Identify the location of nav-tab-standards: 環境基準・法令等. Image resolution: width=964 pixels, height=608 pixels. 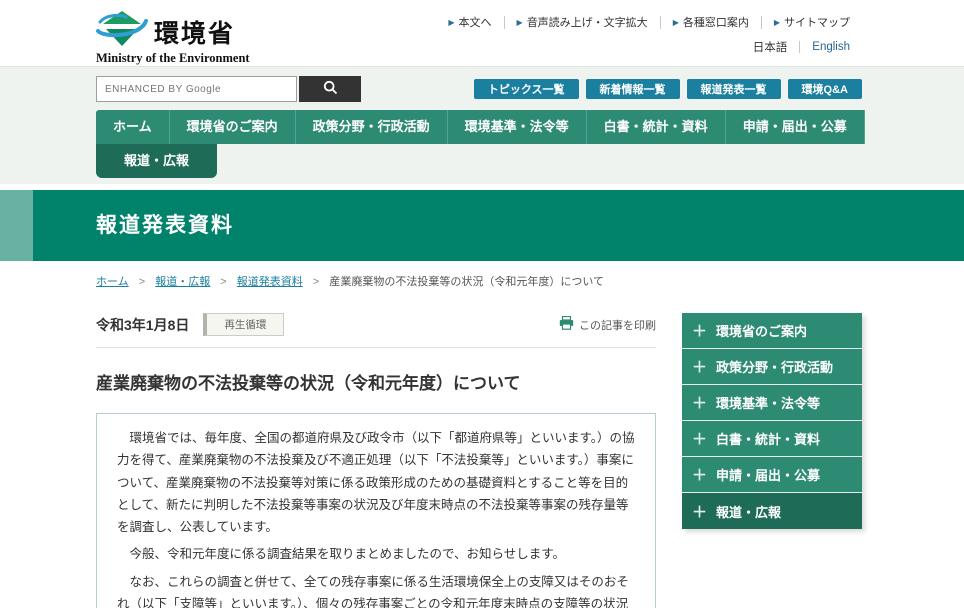
(517, 127).